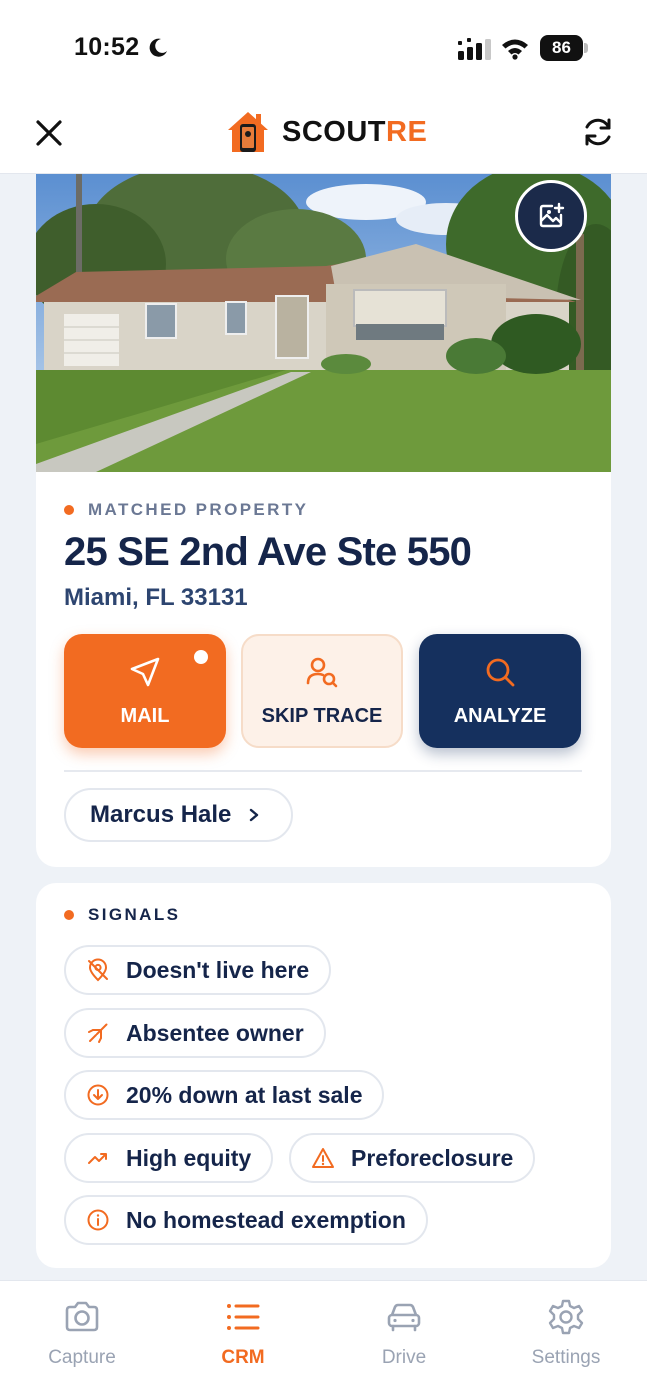  I want to click on battery-indicator: 86, so click(564, 48).